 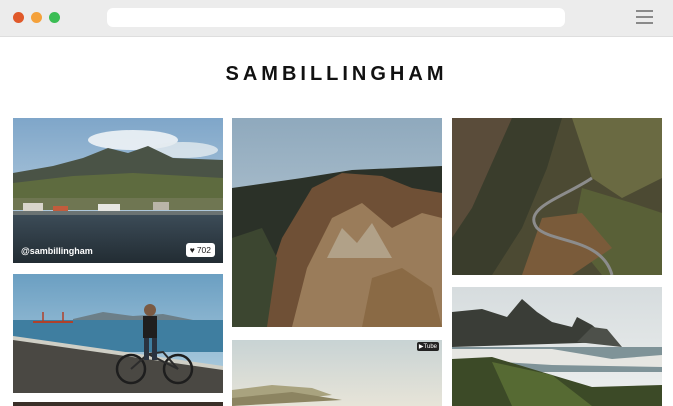 I want to click on browser-chrome, so click(x=336, y=18).